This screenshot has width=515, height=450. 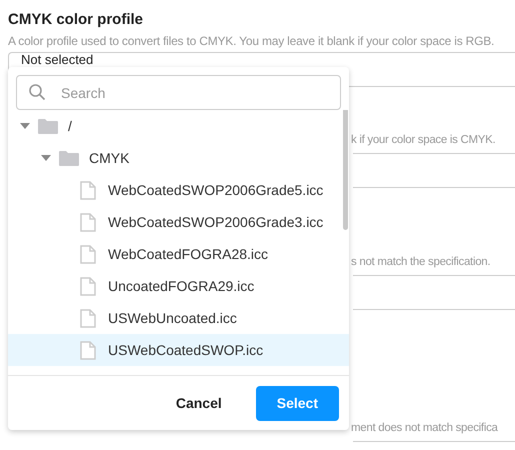 I want to click on search-icon, so click(x=37, y=92).